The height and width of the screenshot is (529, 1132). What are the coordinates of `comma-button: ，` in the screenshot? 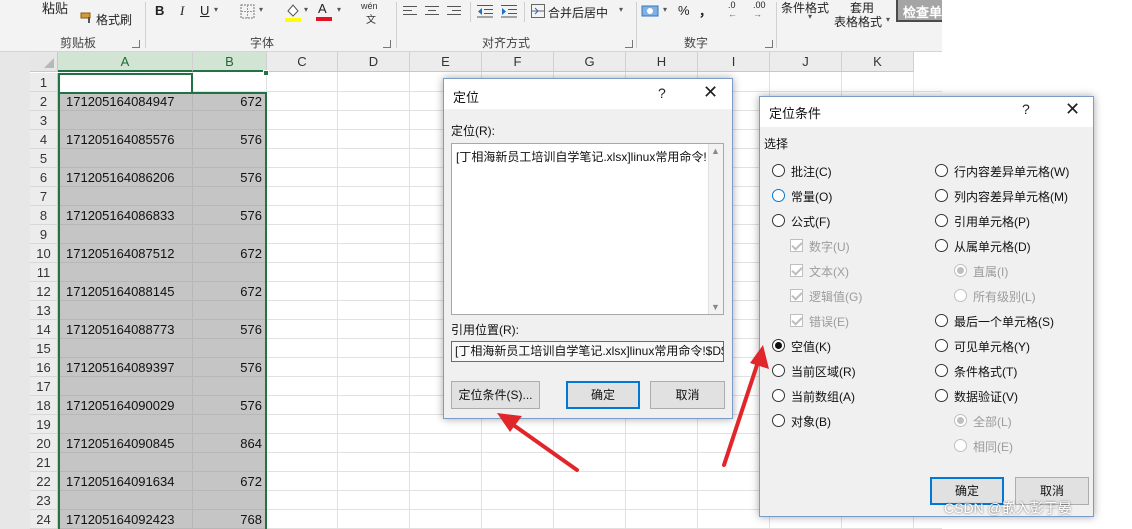 It's located at (705, 10).